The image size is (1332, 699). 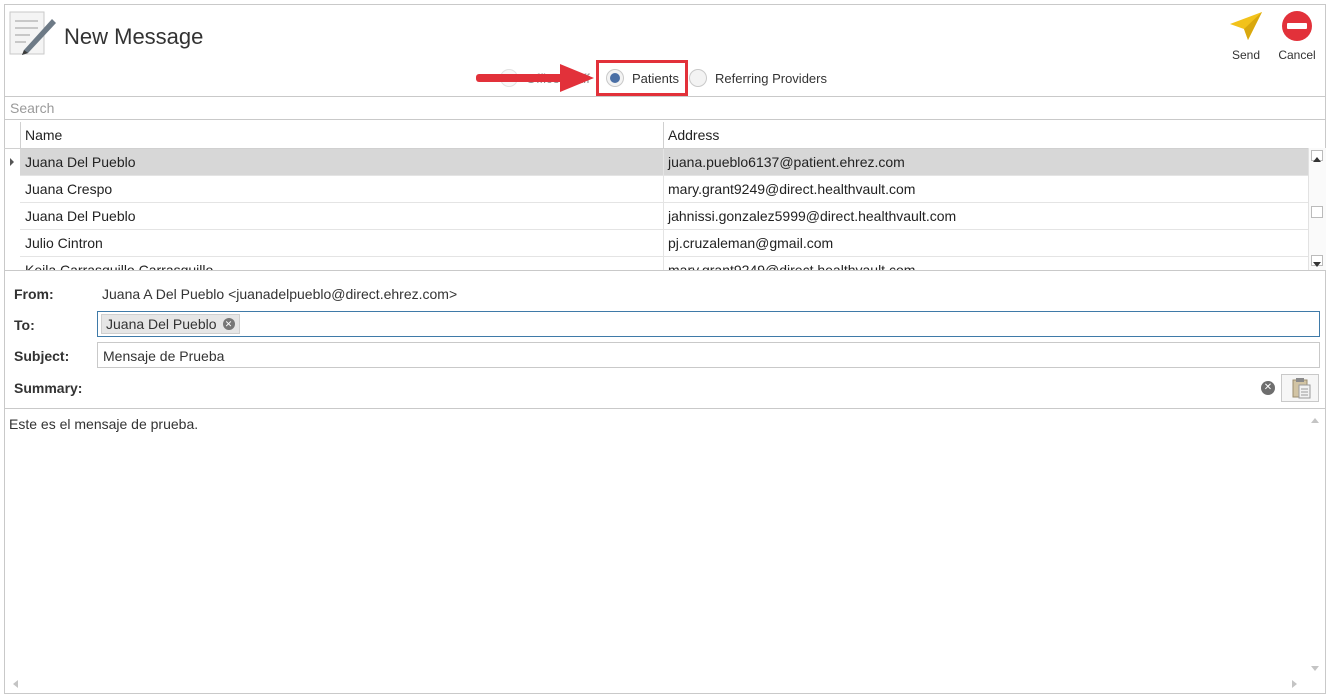 I want to click on page-title: New Message, so click(x=134, y=36).